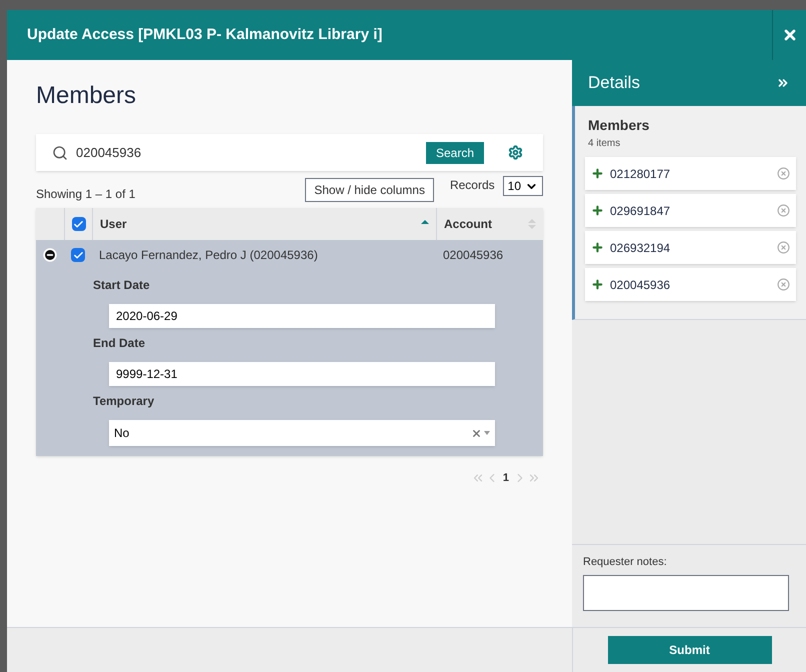 Image resolution: width=806 pixels, height=672 pixels. What do you see at coordinates (455, 153) in the screenshot?
I see `search-button: Search` at bounding box center [455, 153].